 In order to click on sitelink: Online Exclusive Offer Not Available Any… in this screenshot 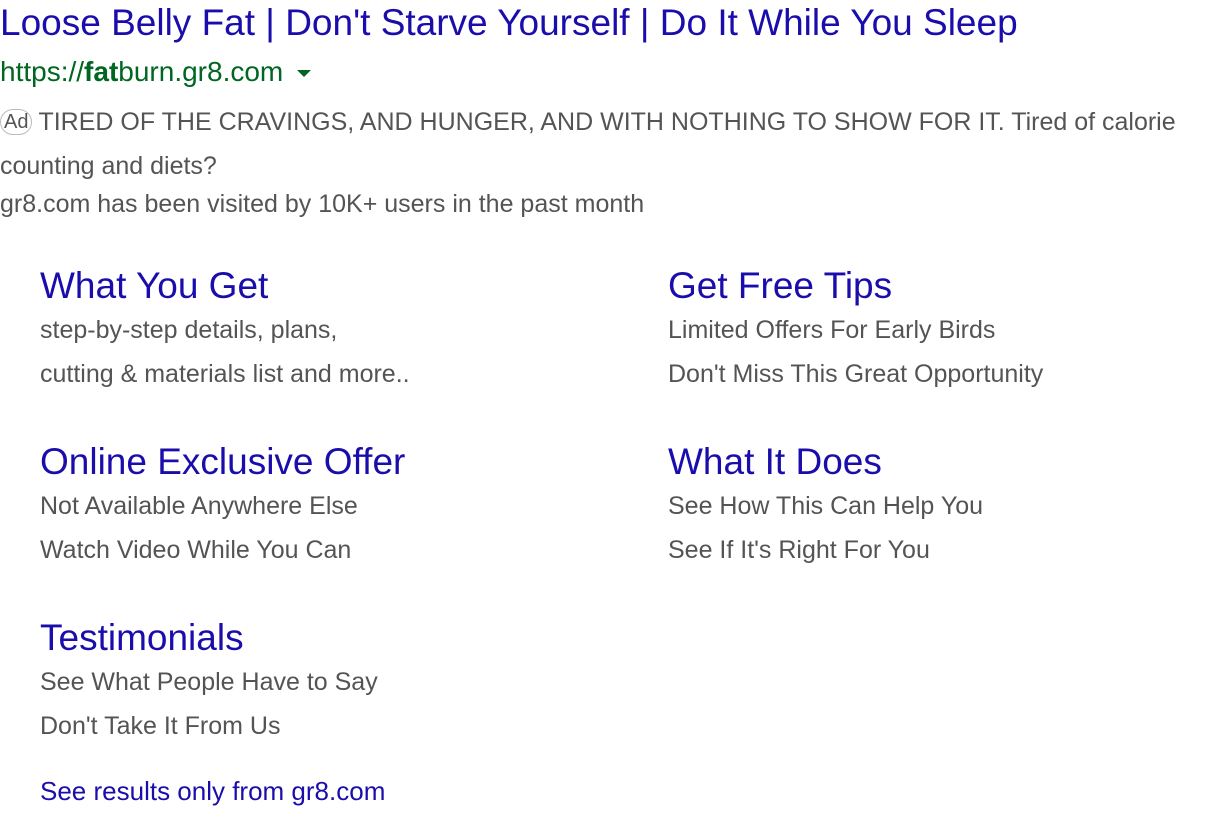, I will do `click(320, 506)`.